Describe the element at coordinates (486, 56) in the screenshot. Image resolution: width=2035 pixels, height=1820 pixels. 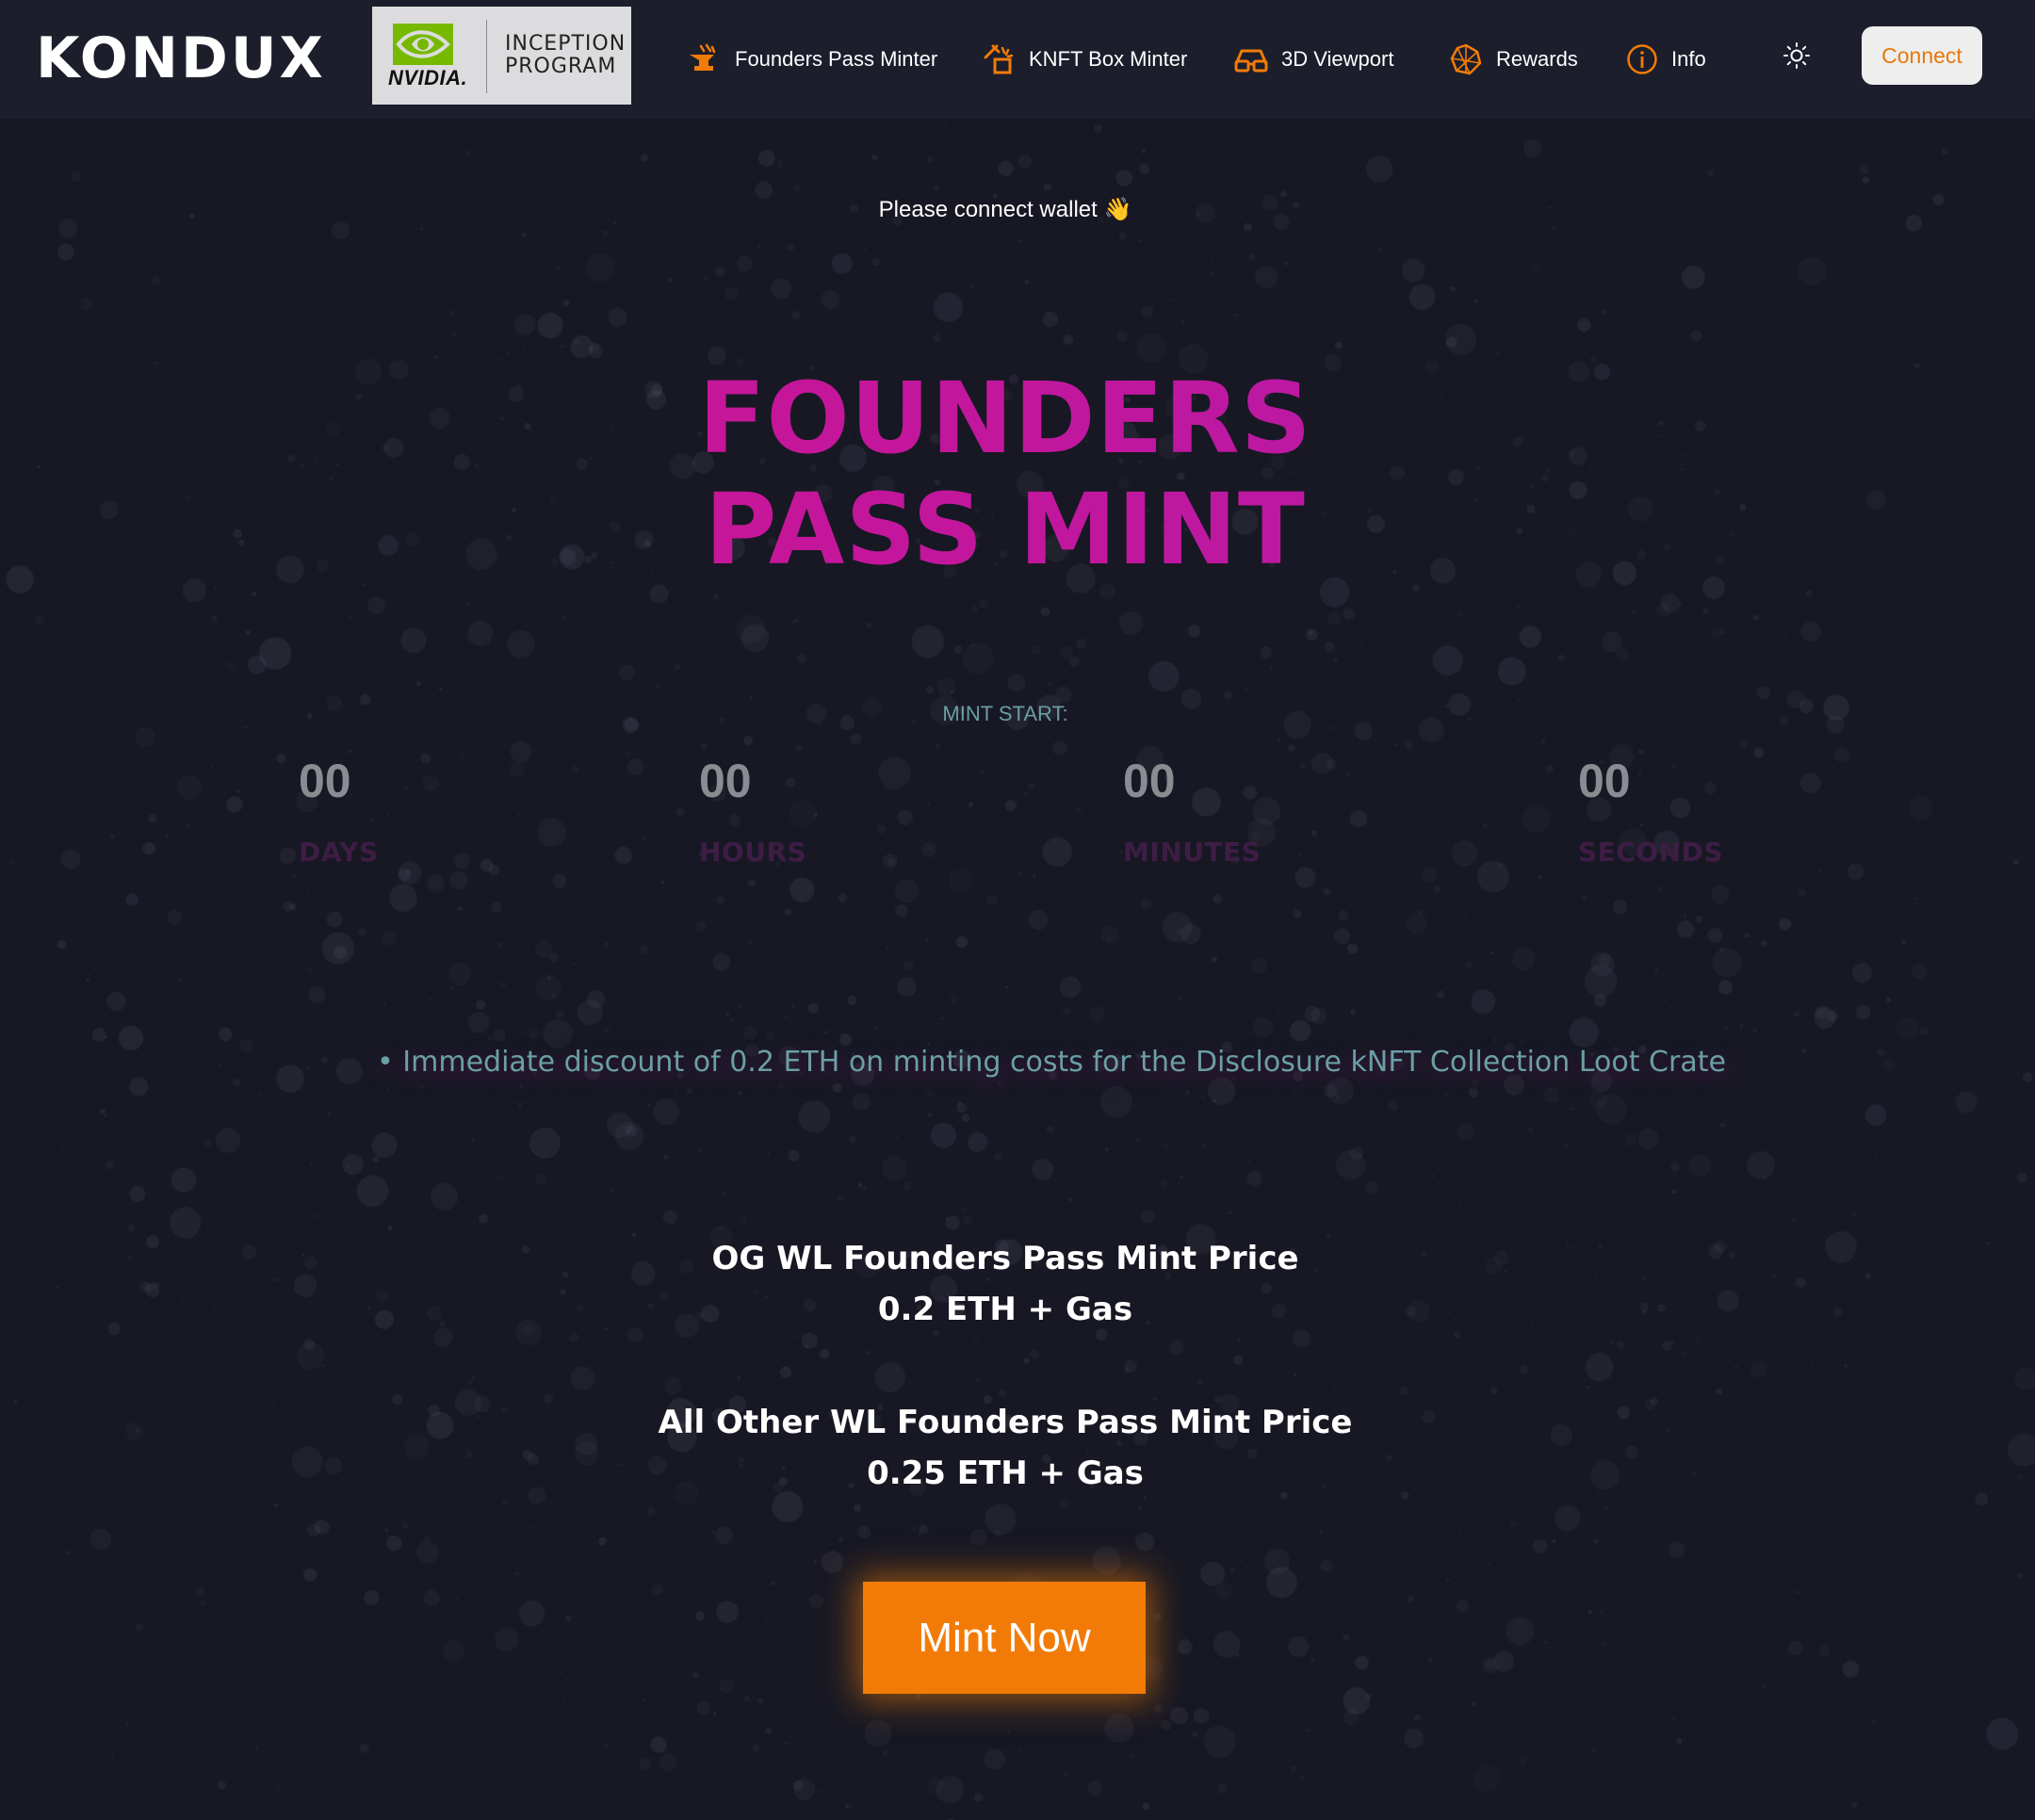
I see `badge-divider` at that location.